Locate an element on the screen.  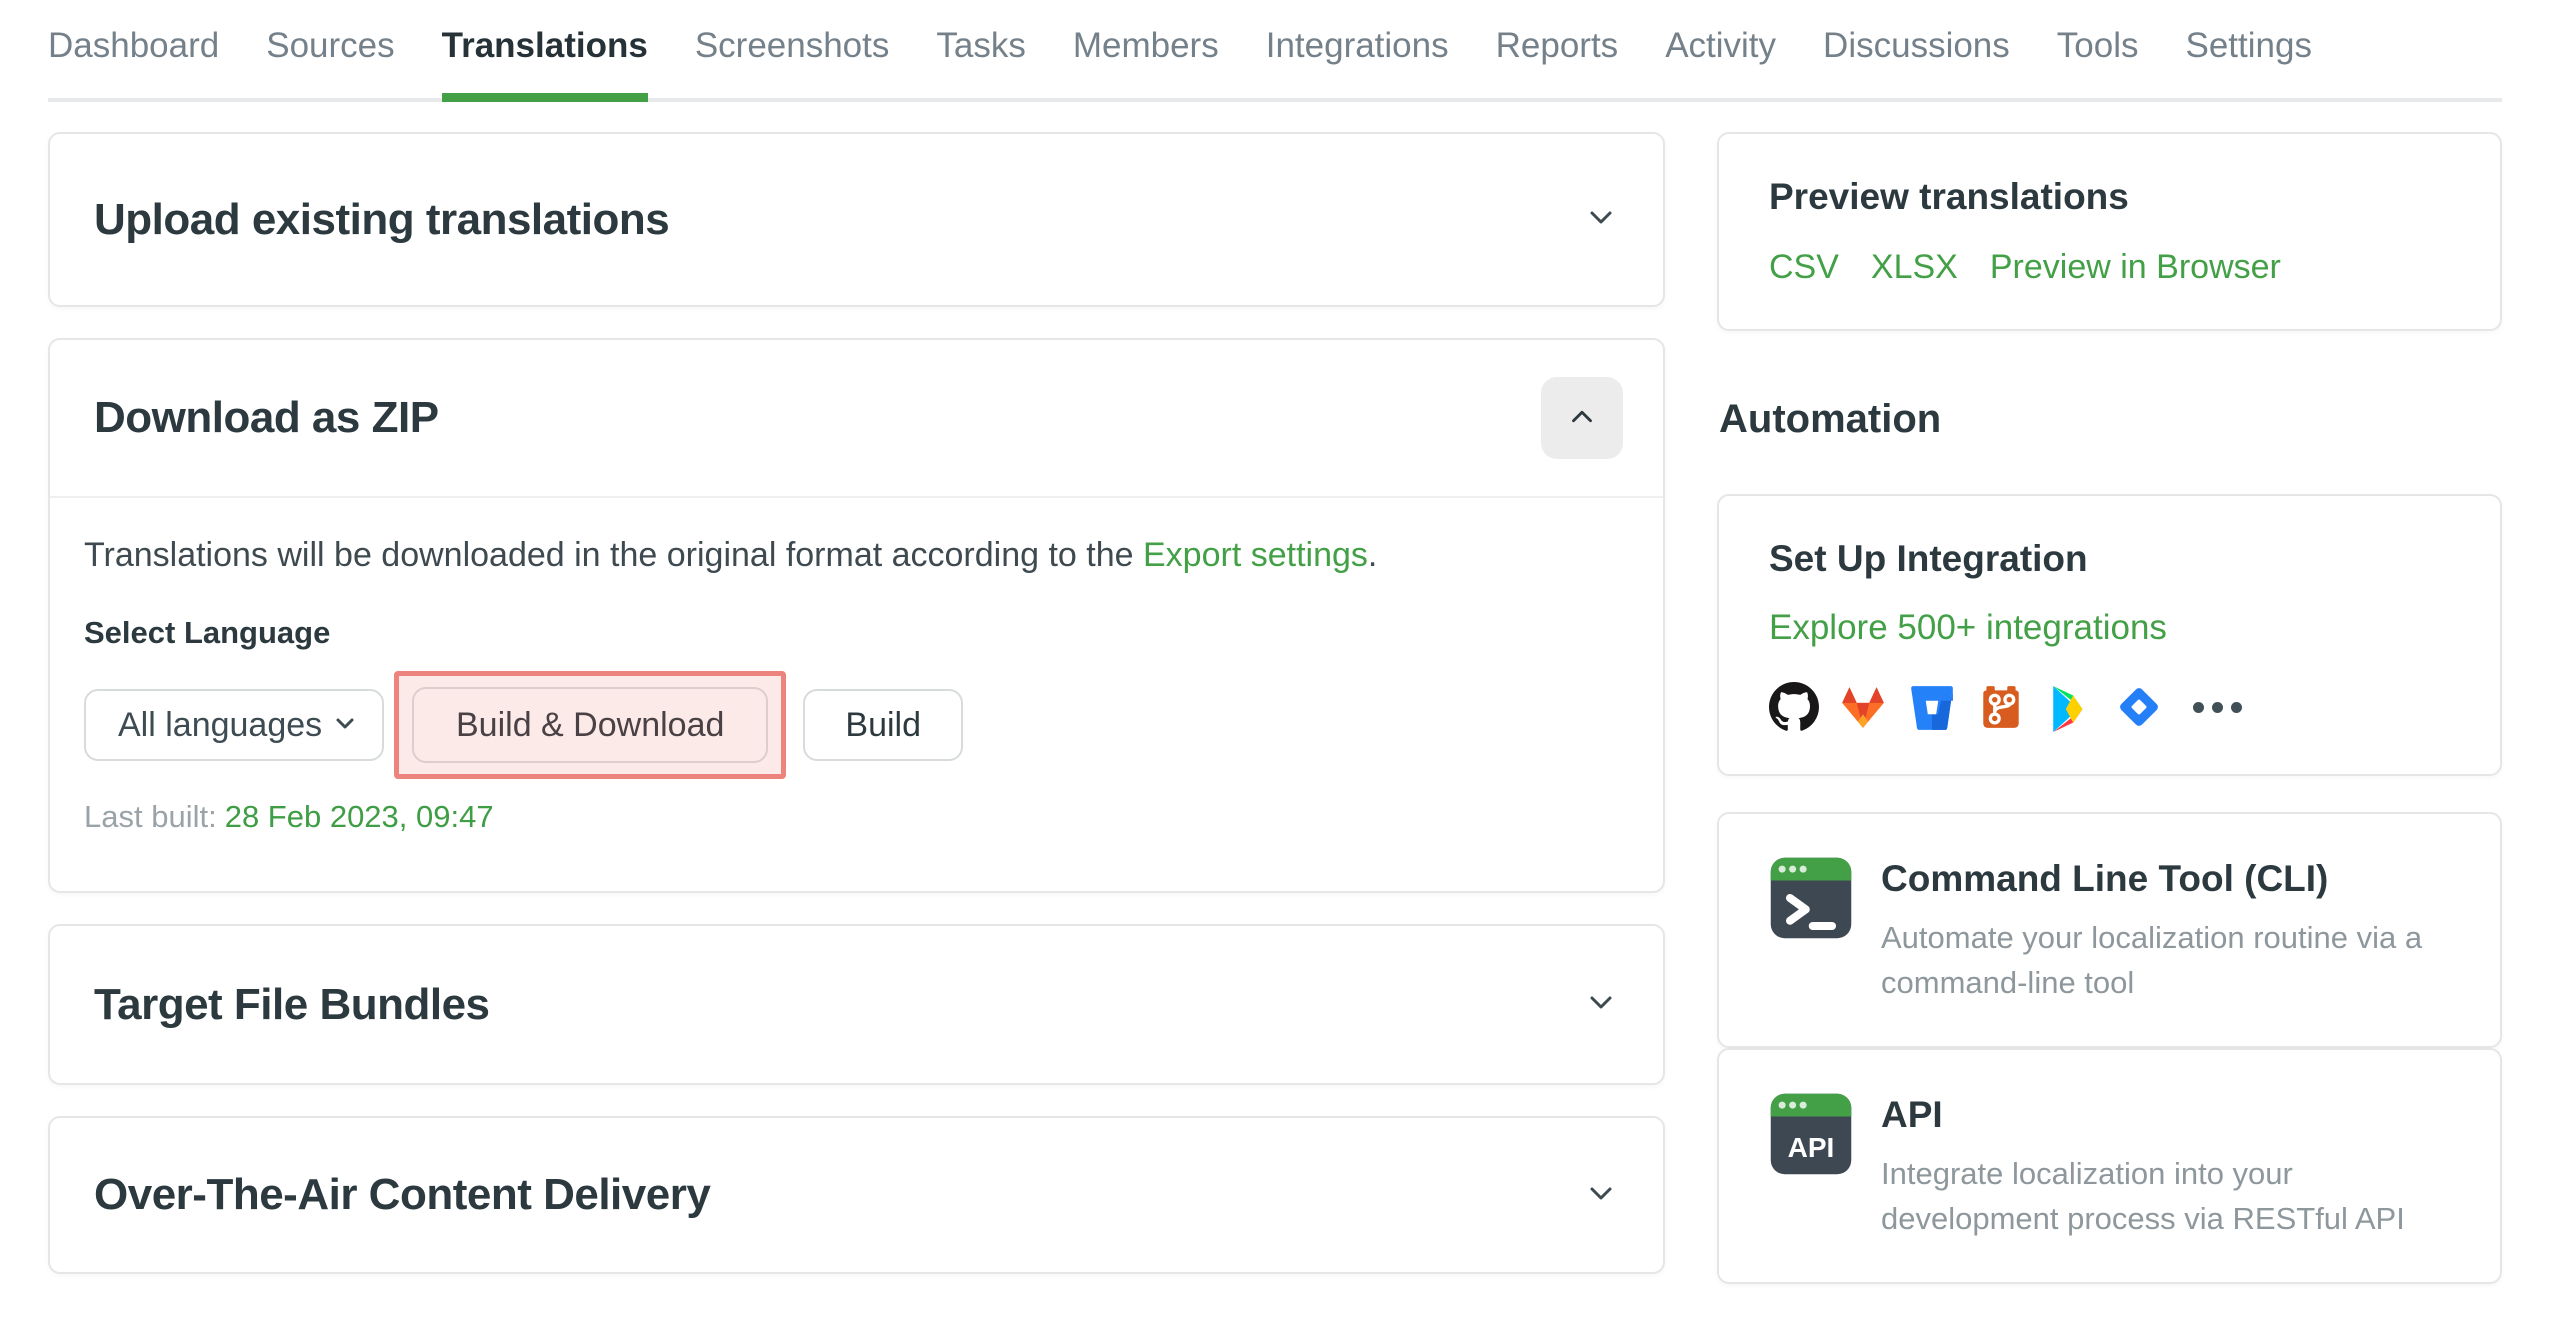
build-button: Build is located at coordinates (883, 725).